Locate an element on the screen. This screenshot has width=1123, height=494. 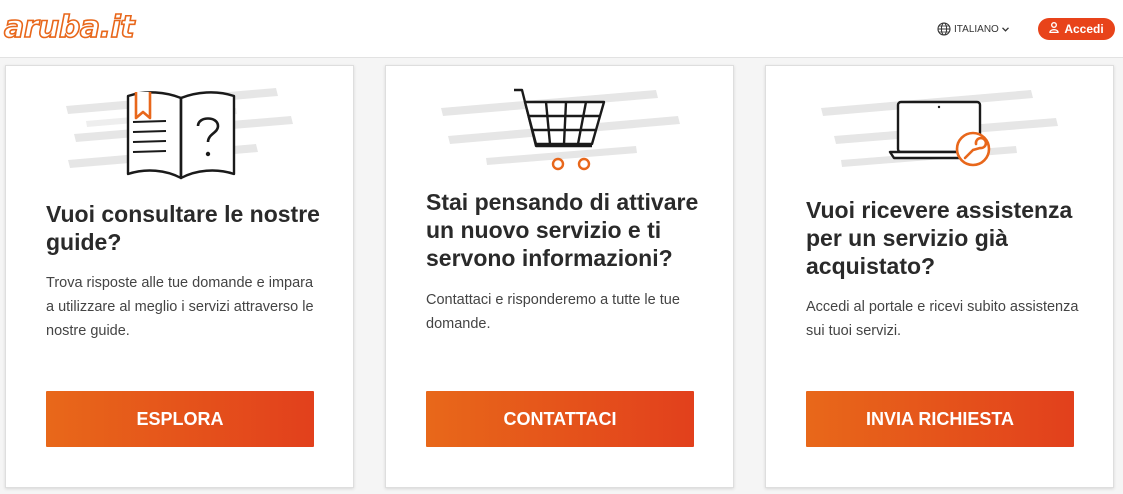
card-title: Vuoi consultare le nostre guide? is located at coordinates (183, 228).